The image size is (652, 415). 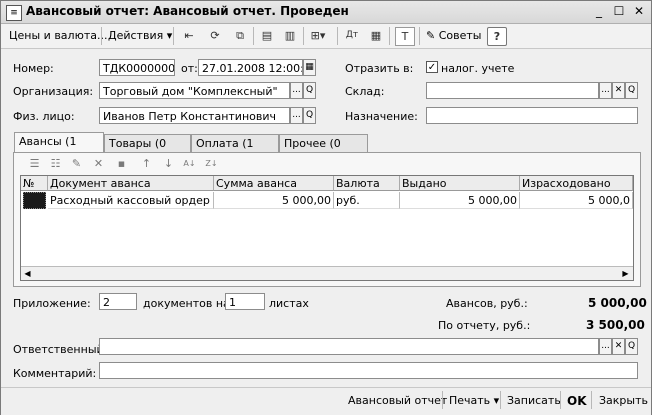 What do you see at coordinates (619, 11) in the screenshot?
I see `maximize-button: ☐` at bounding box center [619, 11].